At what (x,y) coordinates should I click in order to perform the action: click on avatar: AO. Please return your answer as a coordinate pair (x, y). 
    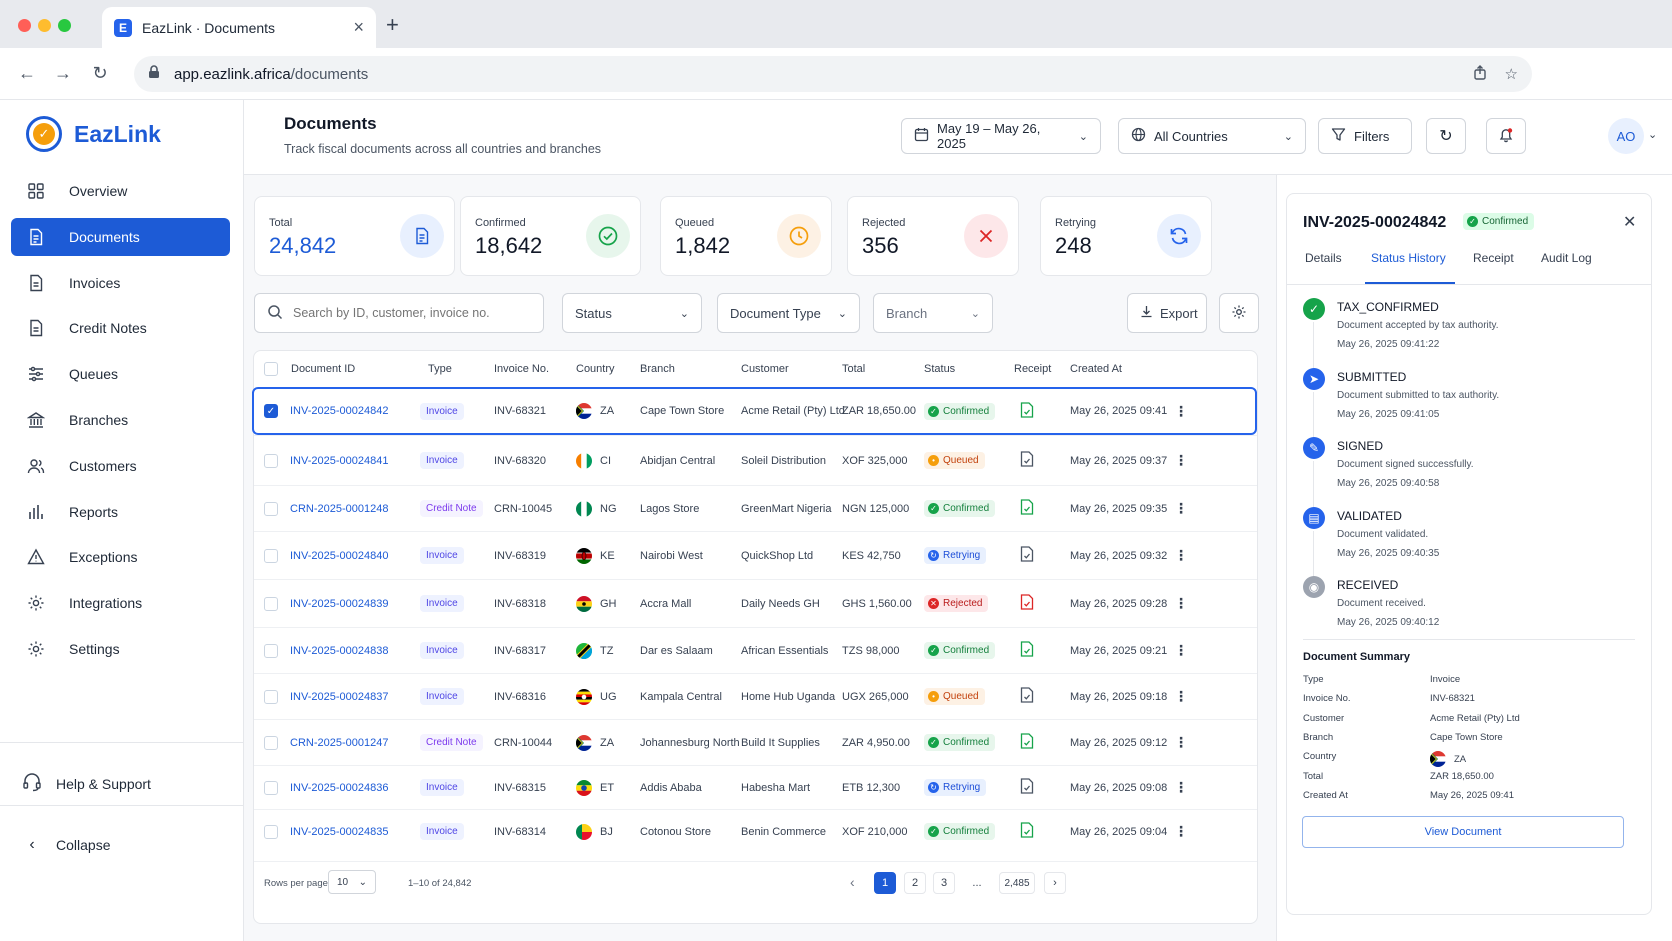
    Looking at the image, I should click on (1626, 136).